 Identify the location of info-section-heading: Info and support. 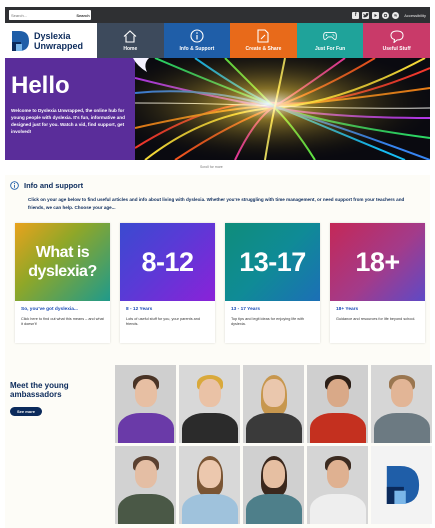
(46, 185).